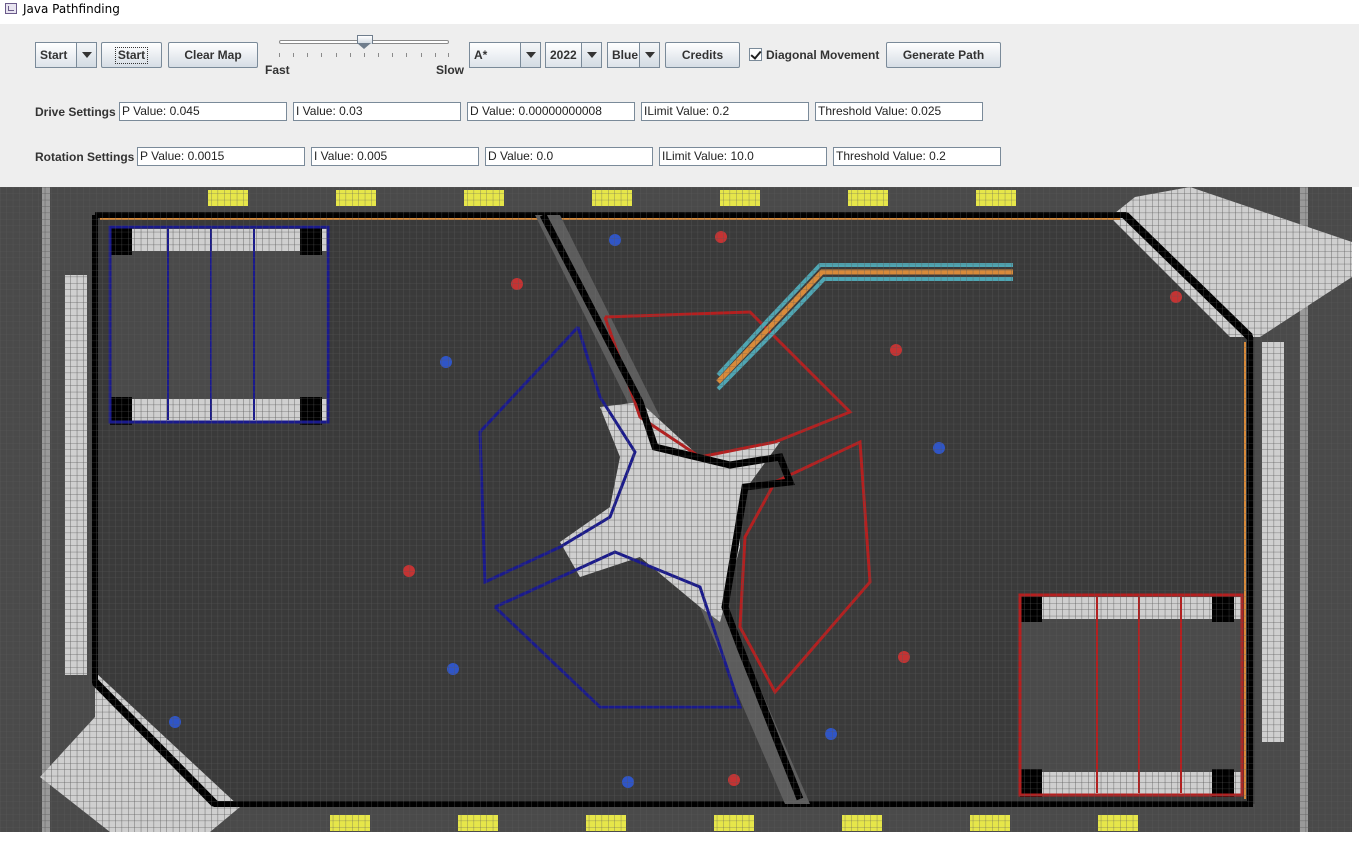  What do you see at coordinates (75, 112) in the screenshot?
I see `drive-settings-label: Drive Settings` at bounding box center [75, 112].